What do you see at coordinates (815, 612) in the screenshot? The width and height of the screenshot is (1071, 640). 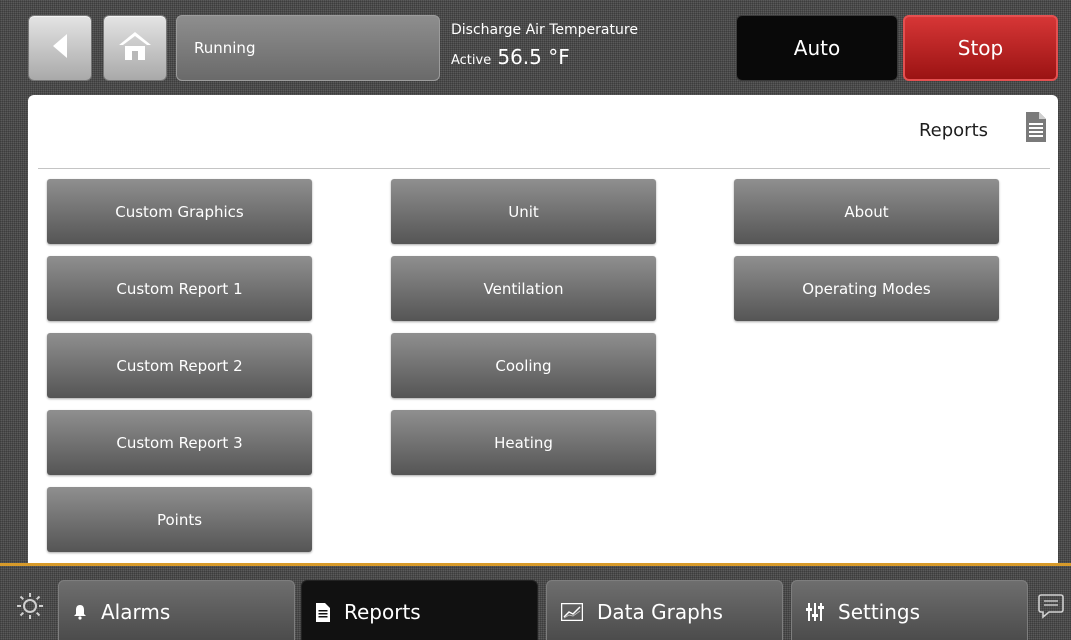 I see `sliders-icon` at bounding box center [815, 612].